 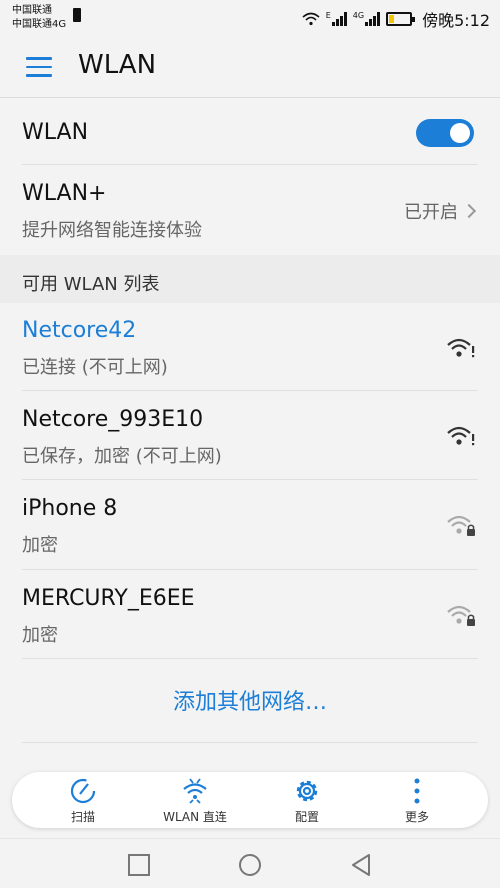 What do you see at coordinates (70, 508) in the screenshot?
I see `network-name: iPhone 8` at bounding box center [70, 508].